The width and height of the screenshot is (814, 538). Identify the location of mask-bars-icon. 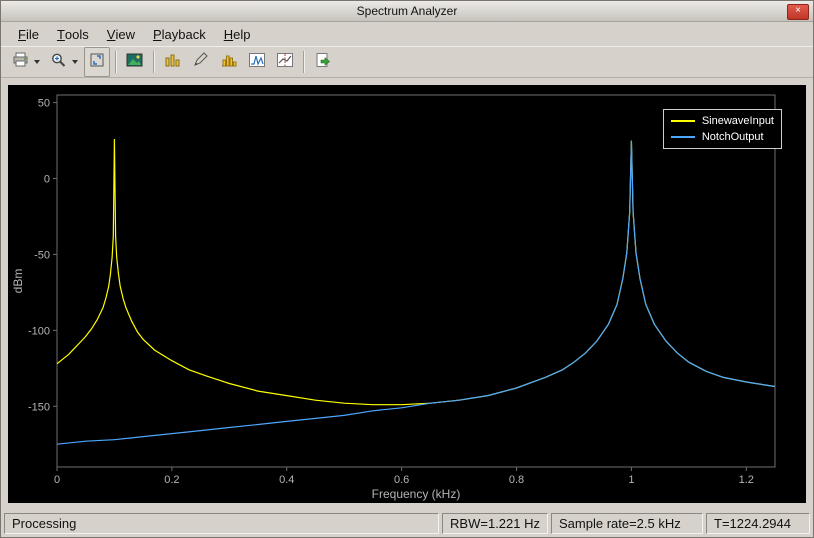
(173, 62).